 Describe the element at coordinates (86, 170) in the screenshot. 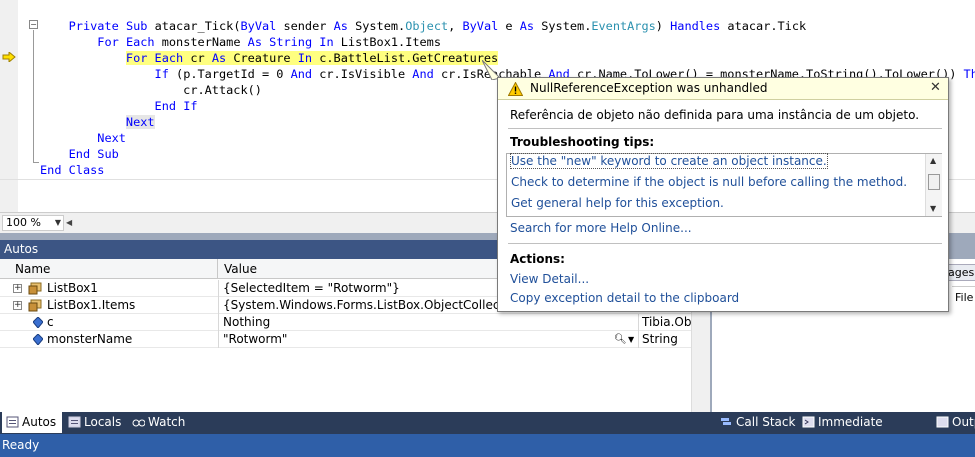

I see `code-token: Class` at that location.